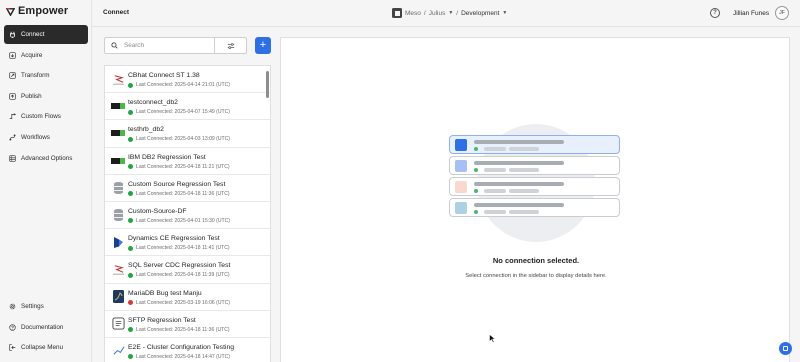 The height and width of the screenshot is (362, 800). What do you see at coordinates (46, 306) in the screenshot?
I see `sidebar-item-settings: Settings` at bounding box center [46, 306].